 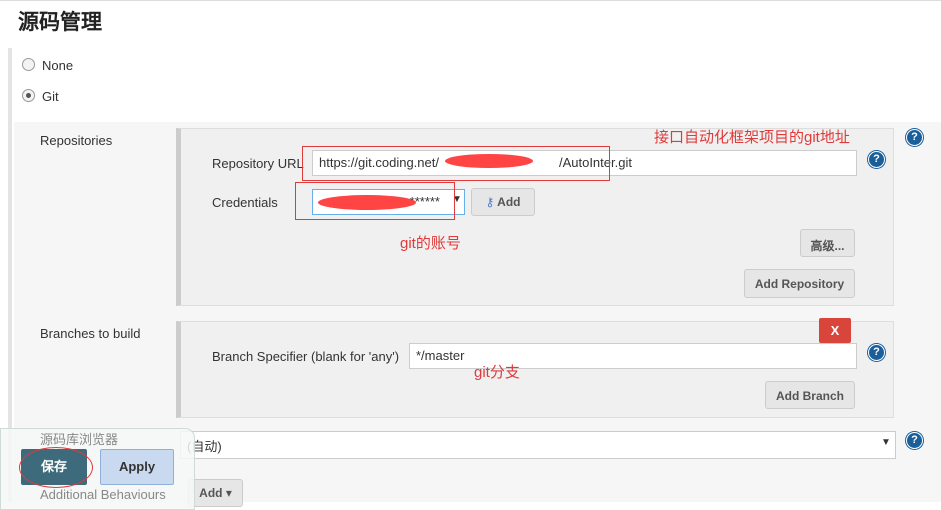 I want to click on additional-behaviours-label: Additional Behaviours, so click(x=103, y=494).